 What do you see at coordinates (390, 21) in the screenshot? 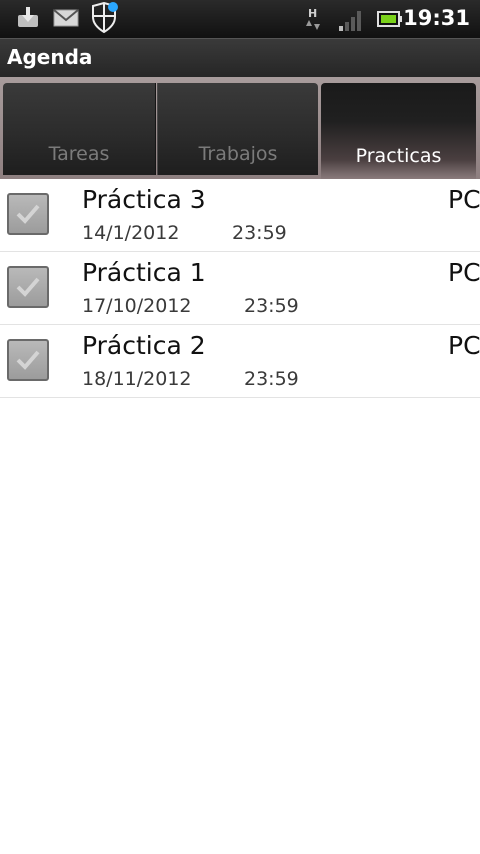
I see `battery-icon` at bounding box center [390, 21].